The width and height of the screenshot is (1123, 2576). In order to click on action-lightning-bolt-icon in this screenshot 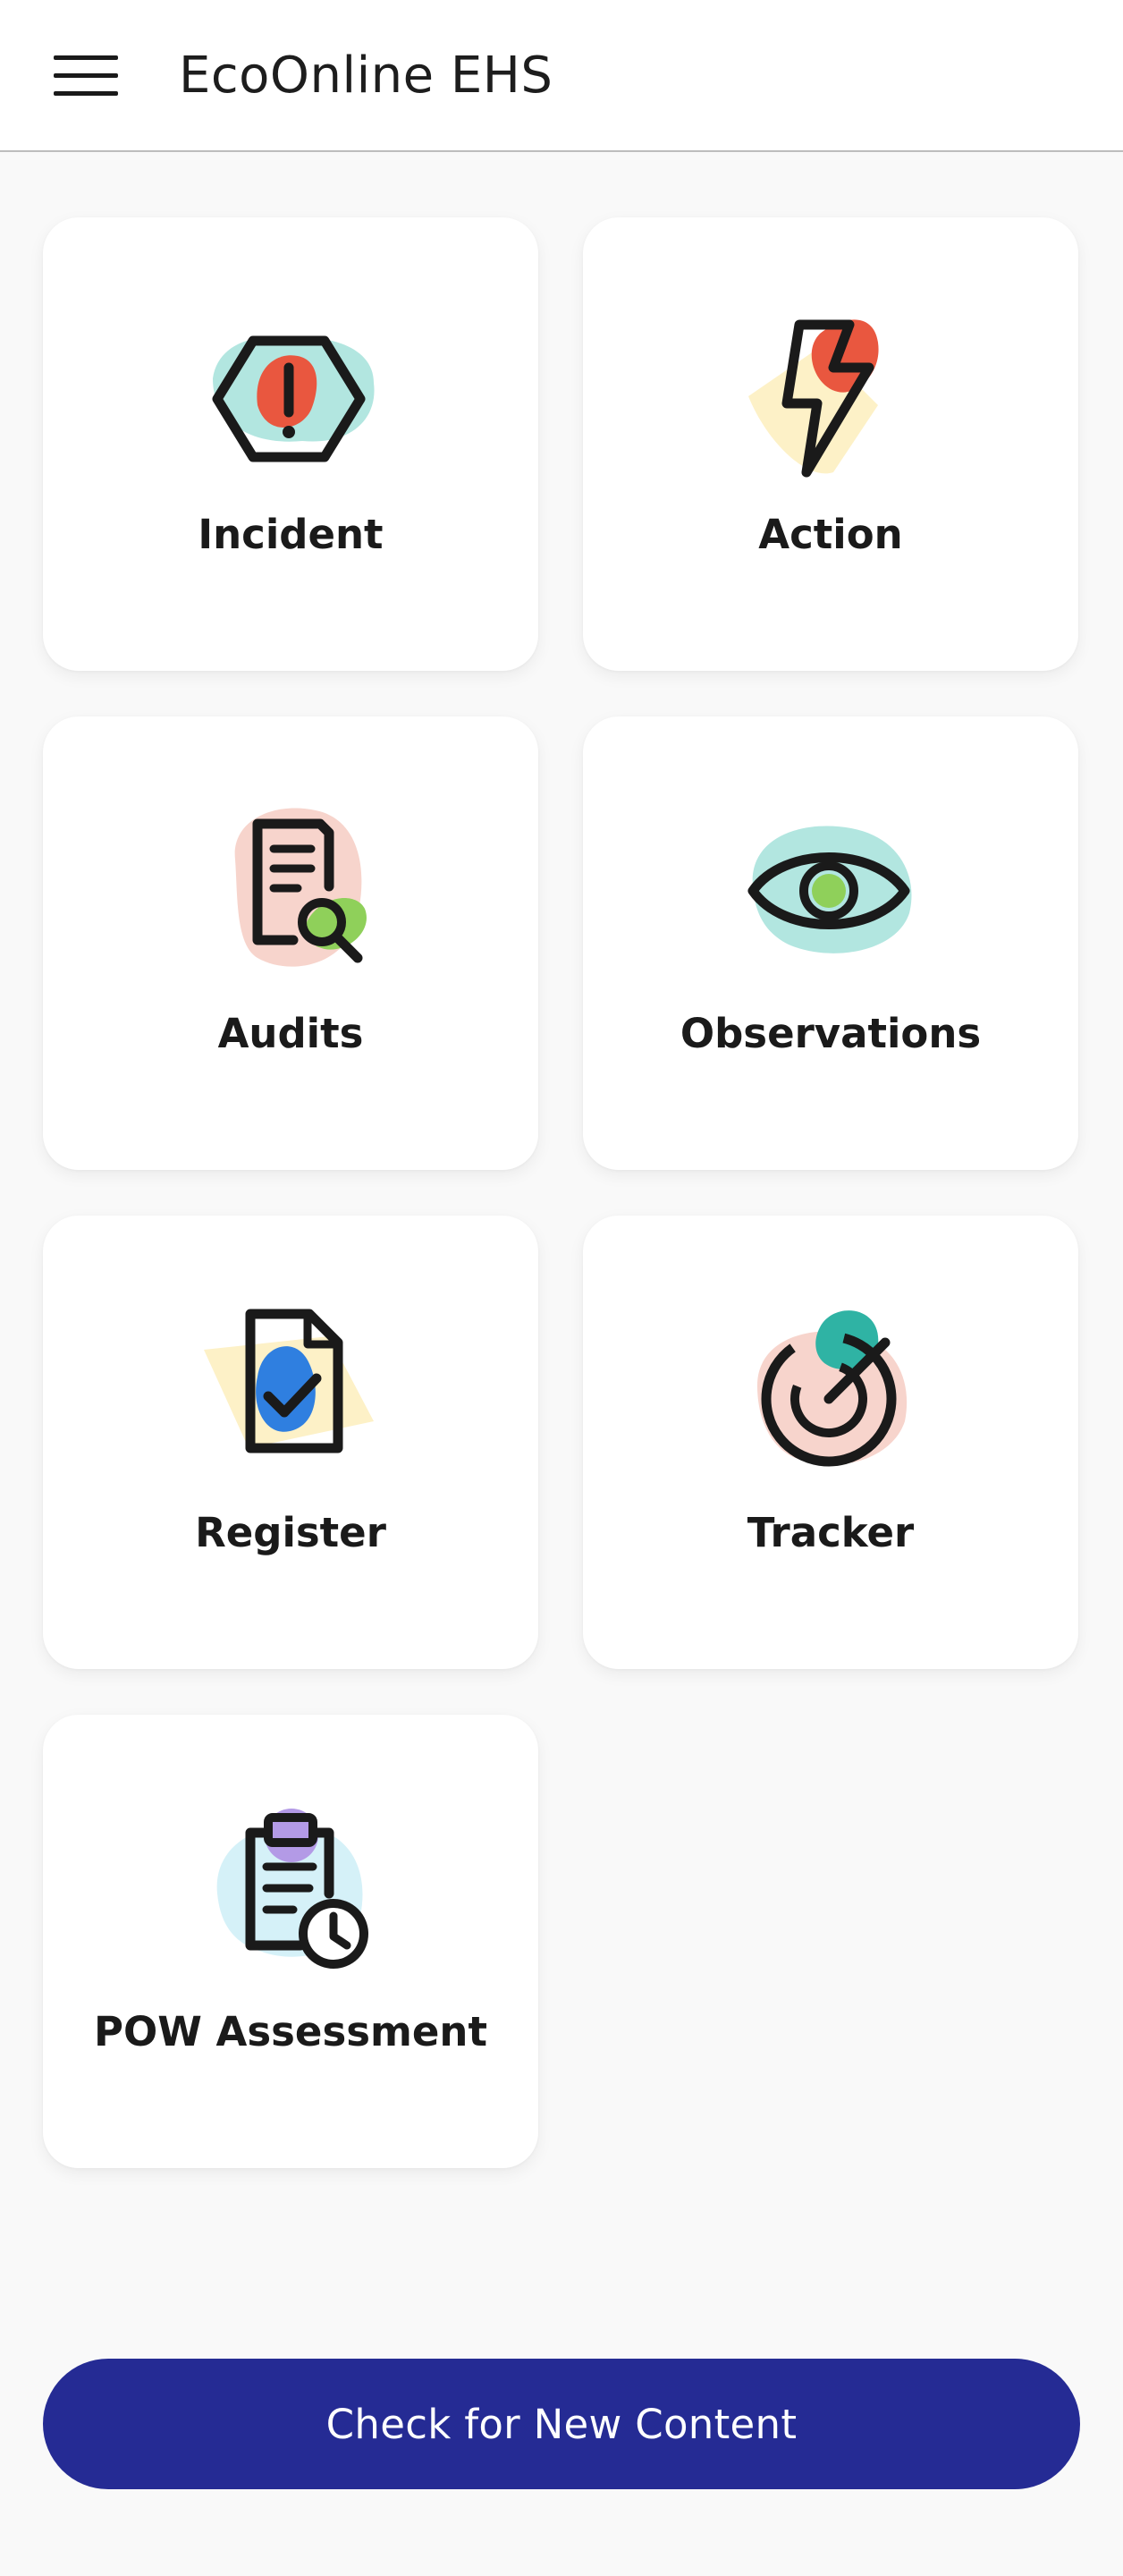, I will do `click(813, 398)`.